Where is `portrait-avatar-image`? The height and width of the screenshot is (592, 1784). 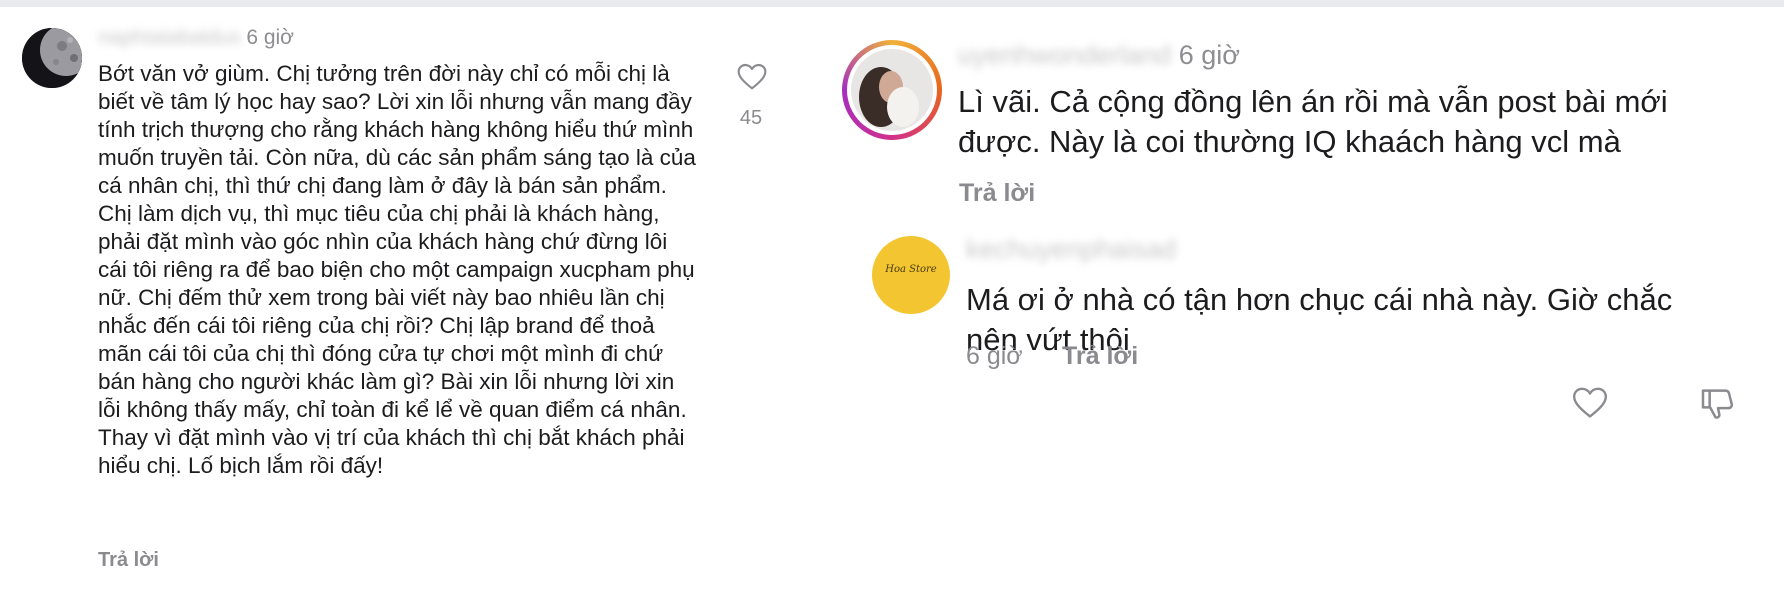
portrait-avatar-image is located at coordinates (892, 90).